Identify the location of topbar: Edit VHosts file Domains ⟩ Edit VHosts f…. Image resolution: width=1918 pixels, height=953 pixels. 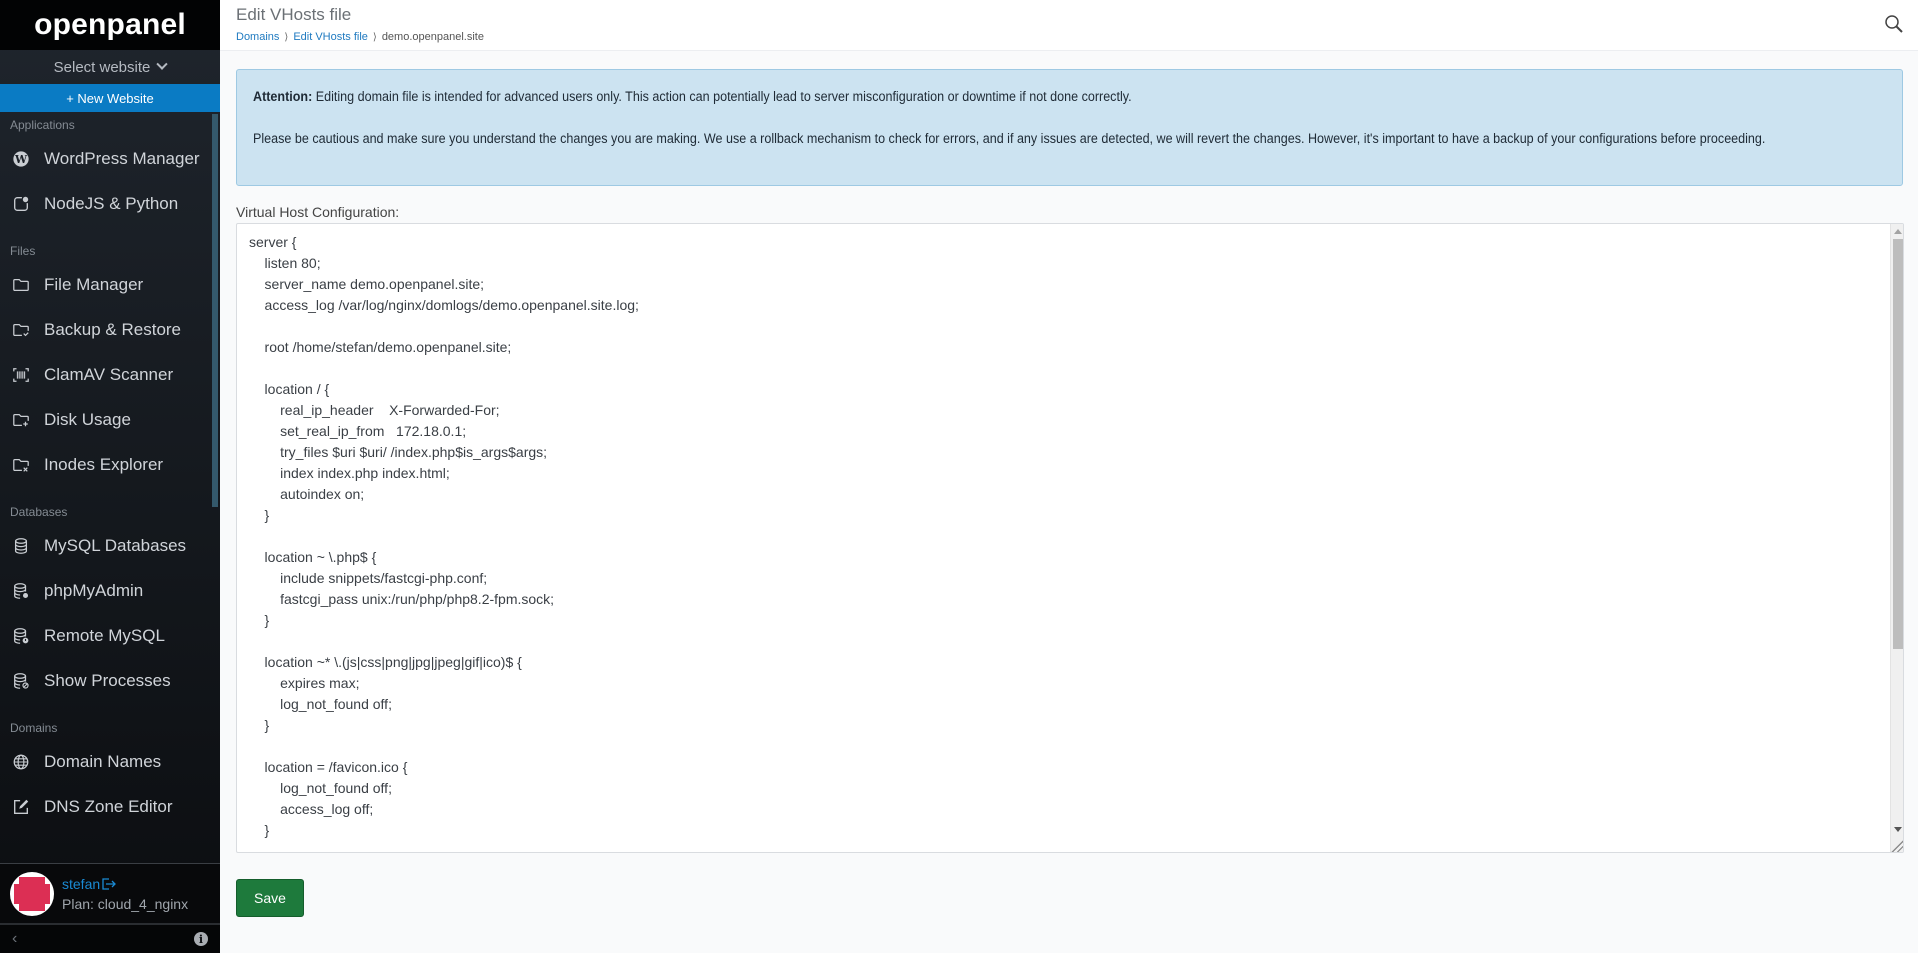
(1069, 25).